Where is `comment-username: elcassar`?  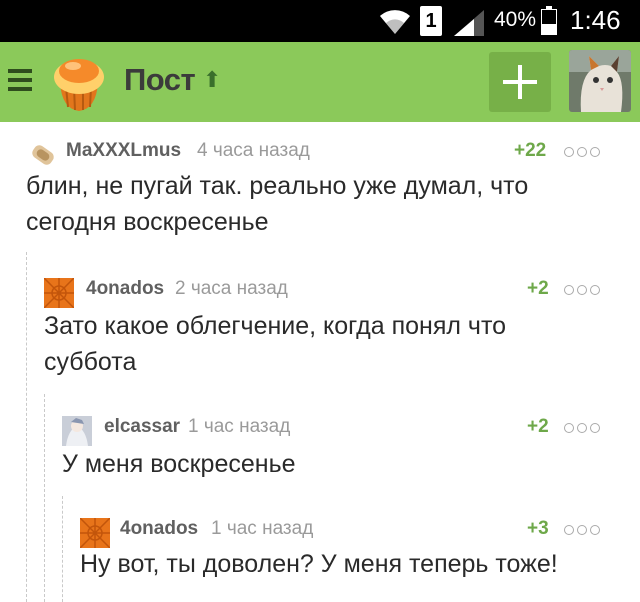
comment-username: elcassar is located at coordinates (142, 427).